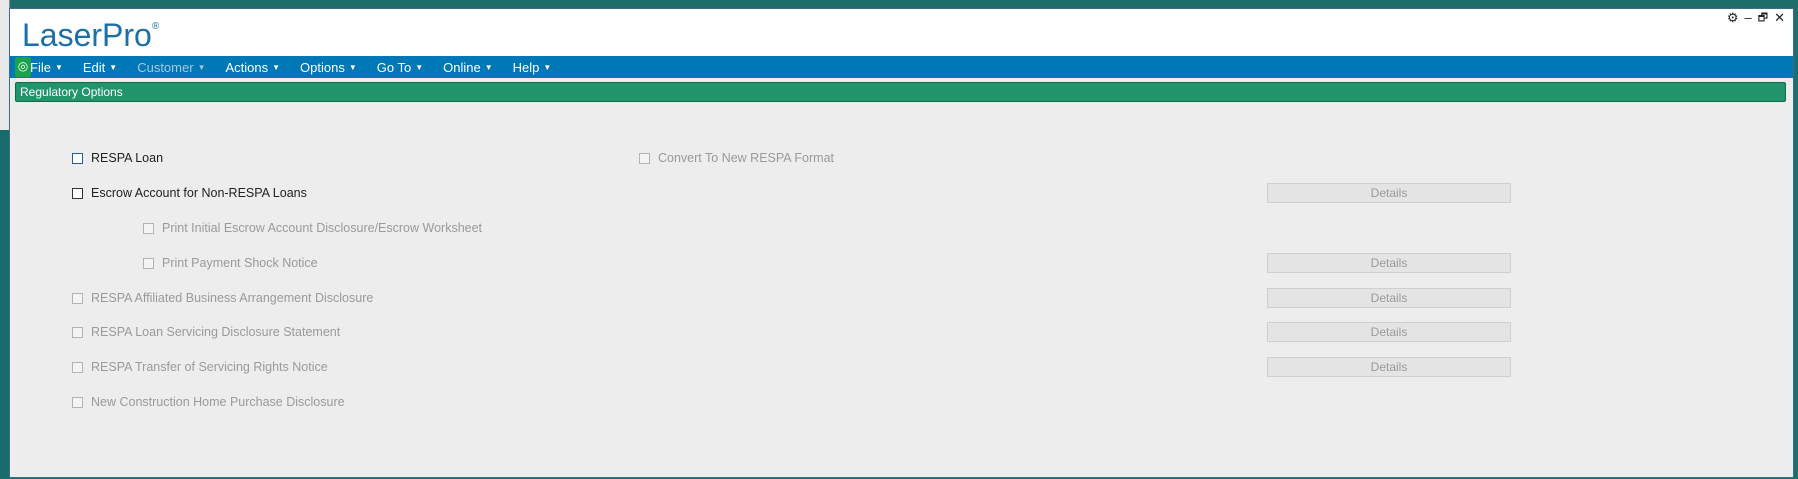 Image resolution: width=1798 pixels, height=479 pixels. Describe the element at coordinates (77, 158) in the screenshot. I see `respa-loan-checkbox` at that location.